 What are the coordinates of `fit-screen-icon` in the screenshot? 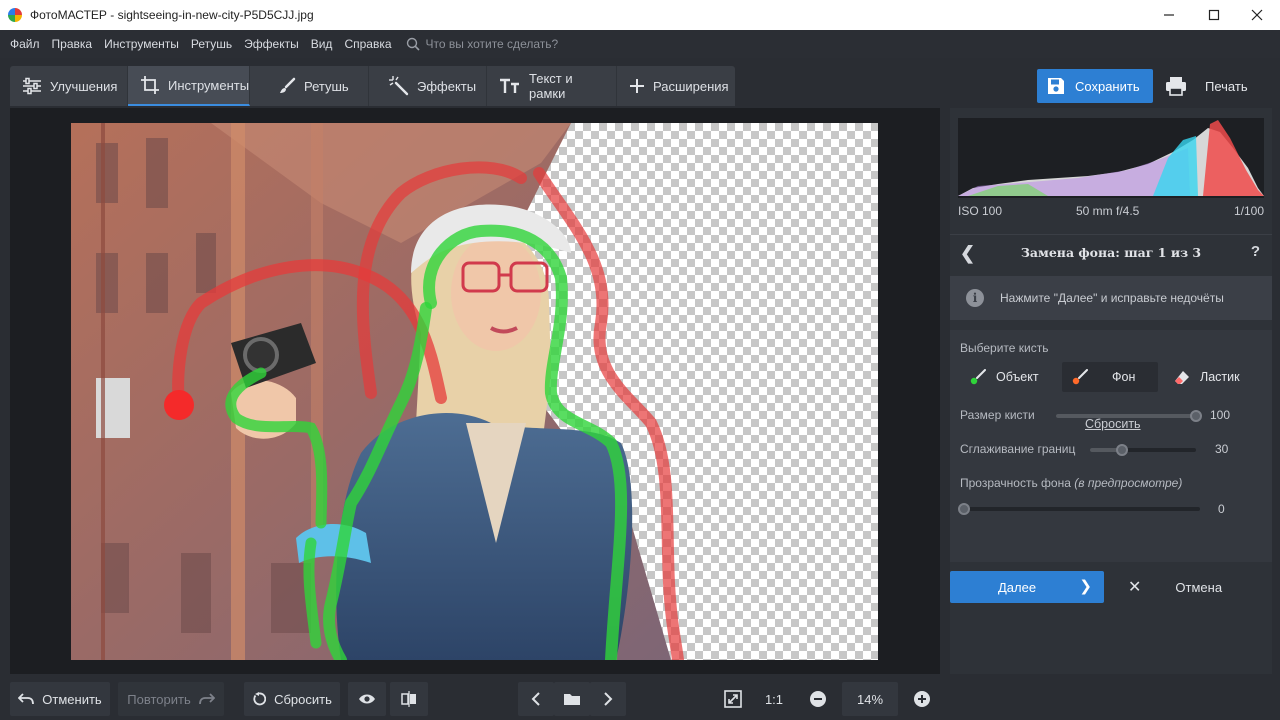 It's located at (733, 699).